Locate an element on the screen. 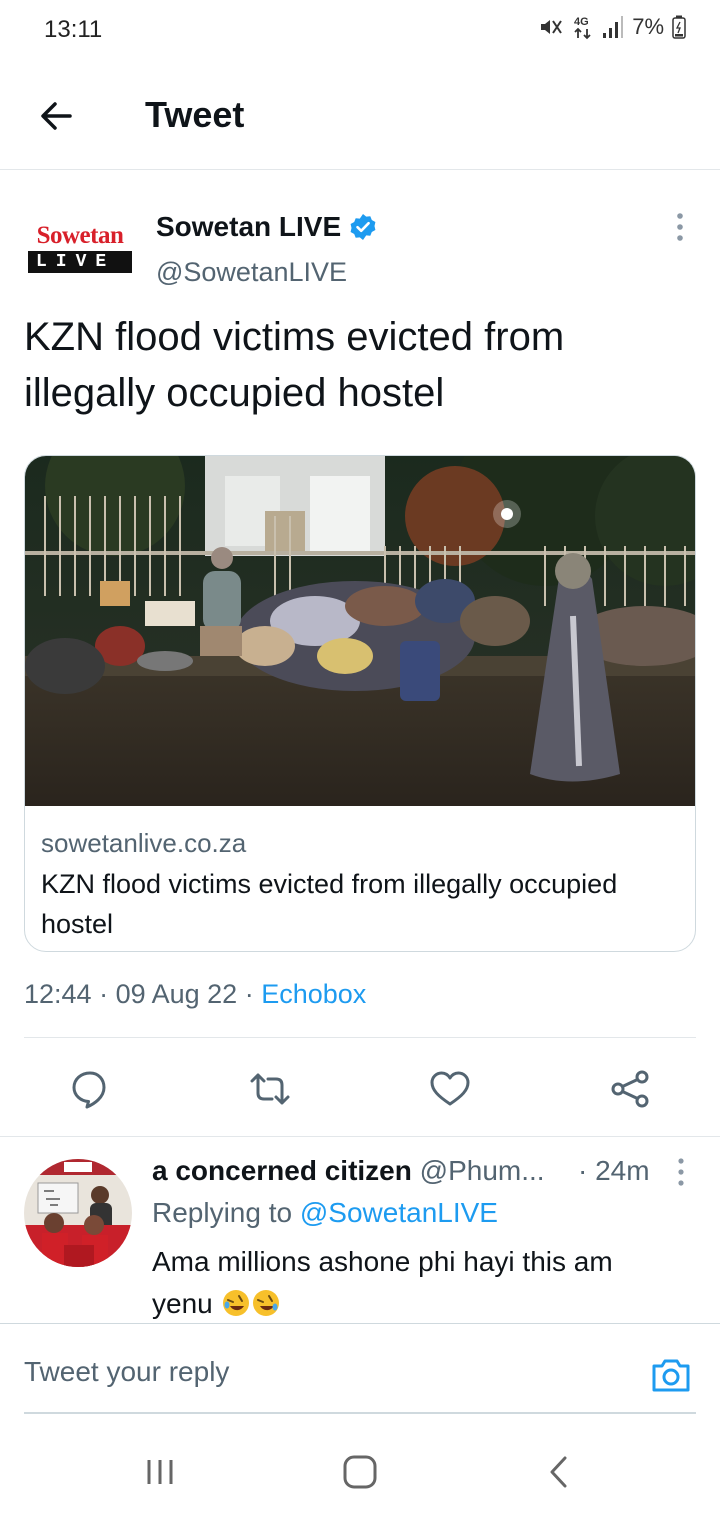 The width and height of the screenshot is (720, 1520). system-navigation-bar is located at coordinates (360, 1470).